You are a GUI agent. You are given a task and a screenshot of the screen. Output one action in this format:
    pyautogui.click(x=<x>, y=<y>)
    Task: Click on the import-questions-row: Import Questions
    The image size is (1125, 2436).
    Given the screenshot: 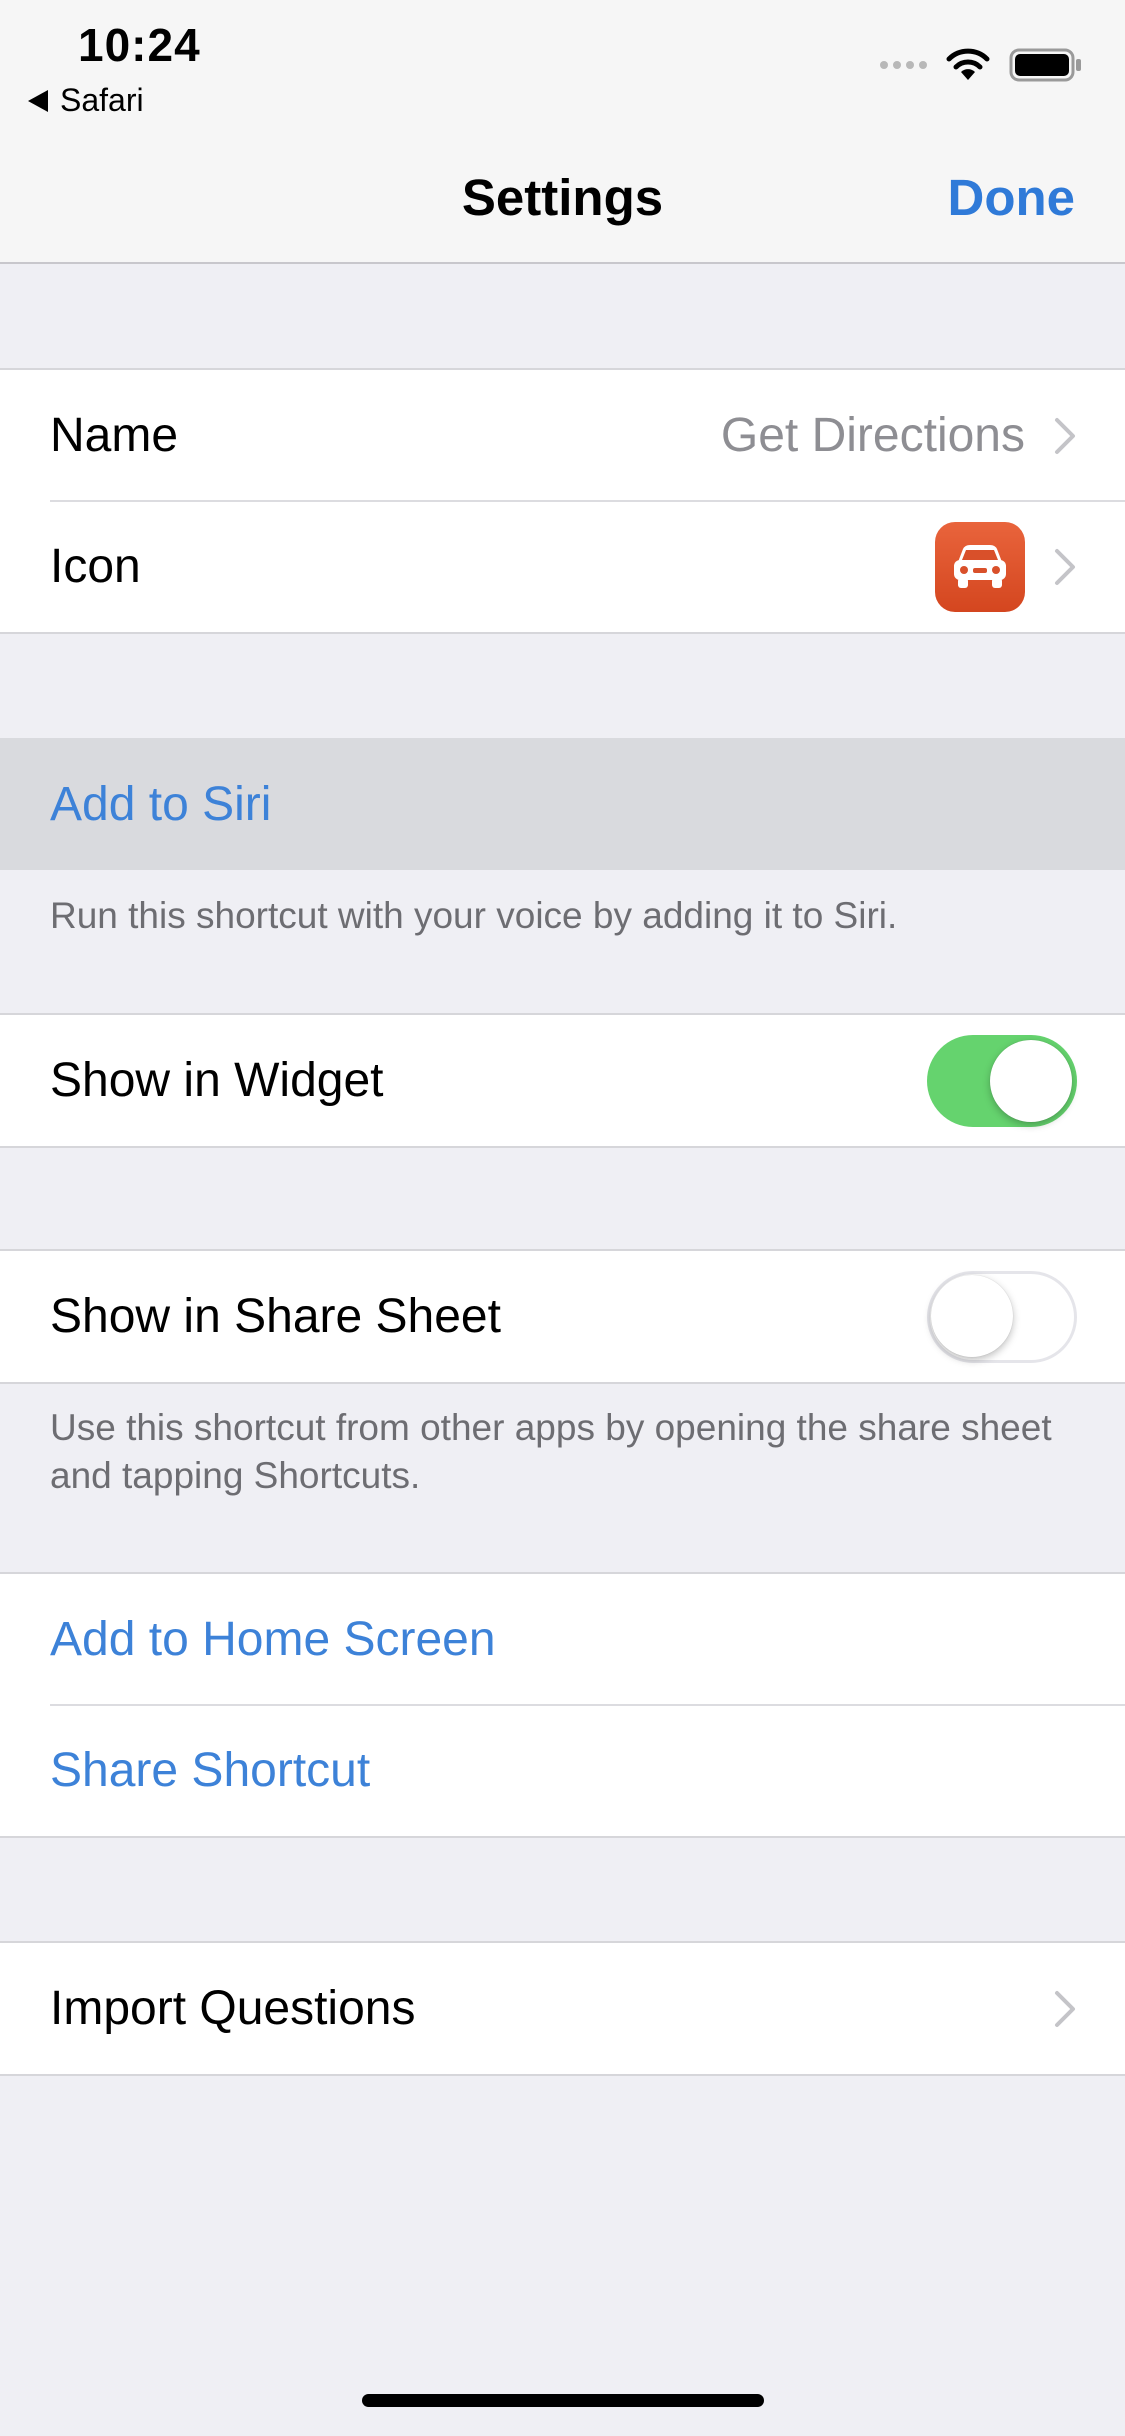 What is the action you would take?
    pyautogui.click(x=562, y=2008)
    